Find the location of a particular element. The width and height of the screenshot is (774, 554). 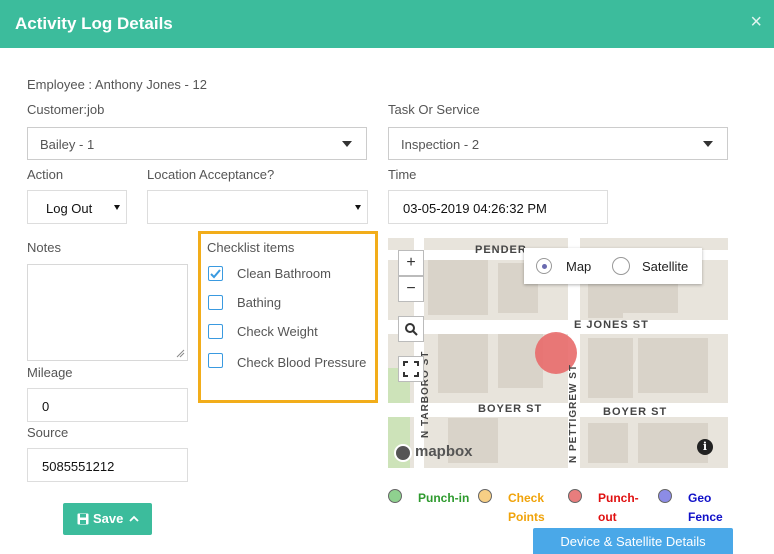

mileage-input: 0 is located at coordinates (107, 405).